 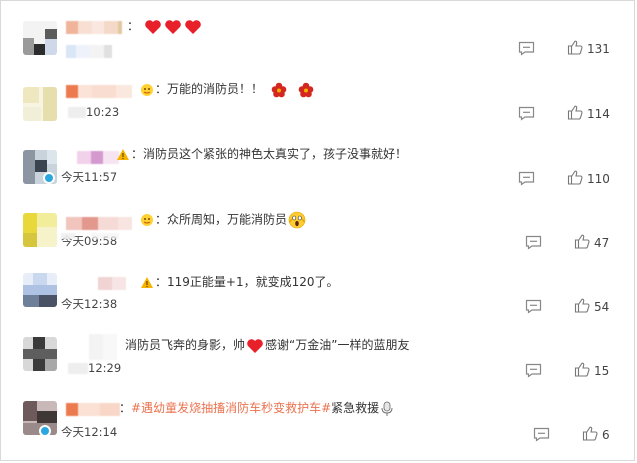 What do you see at coordinates (387, 408) in the screenshot?
I see `mic-icon` at bounding box center [387, 408].